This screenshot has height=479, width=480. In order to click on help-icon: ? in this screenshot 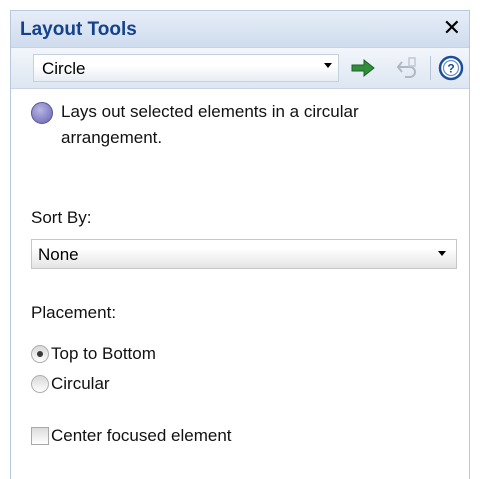, I will do `click(451, 68)`.